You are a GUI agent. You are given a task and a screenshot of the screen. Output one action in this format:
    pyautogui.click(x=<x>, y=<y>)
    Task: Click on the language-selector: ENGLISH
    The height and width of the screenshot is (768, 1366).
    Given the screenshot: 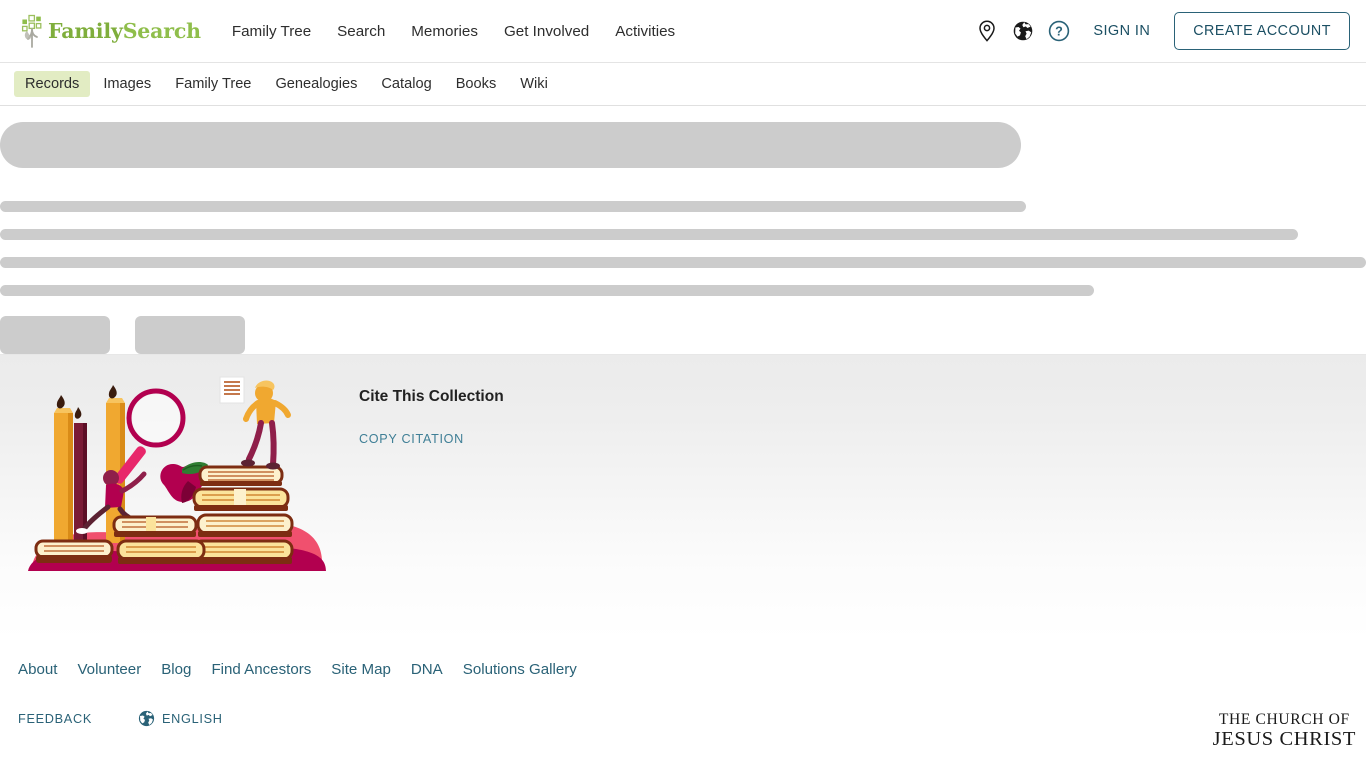 What is the action you would take?
    pyautogui.click(x=180, y=718)
    